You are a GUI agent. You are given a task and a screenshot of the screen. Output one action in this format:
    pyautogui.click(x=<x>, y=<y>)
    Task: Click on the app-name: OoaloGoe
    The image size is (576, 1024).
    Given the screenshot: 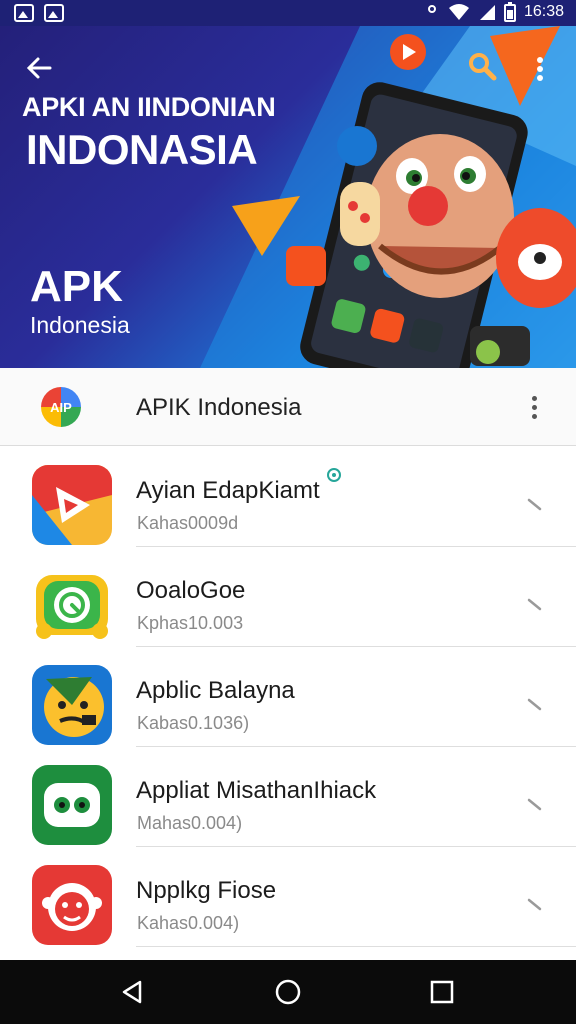 What is the action you would take?
    pyautogui.click(x=191, y=590)
    